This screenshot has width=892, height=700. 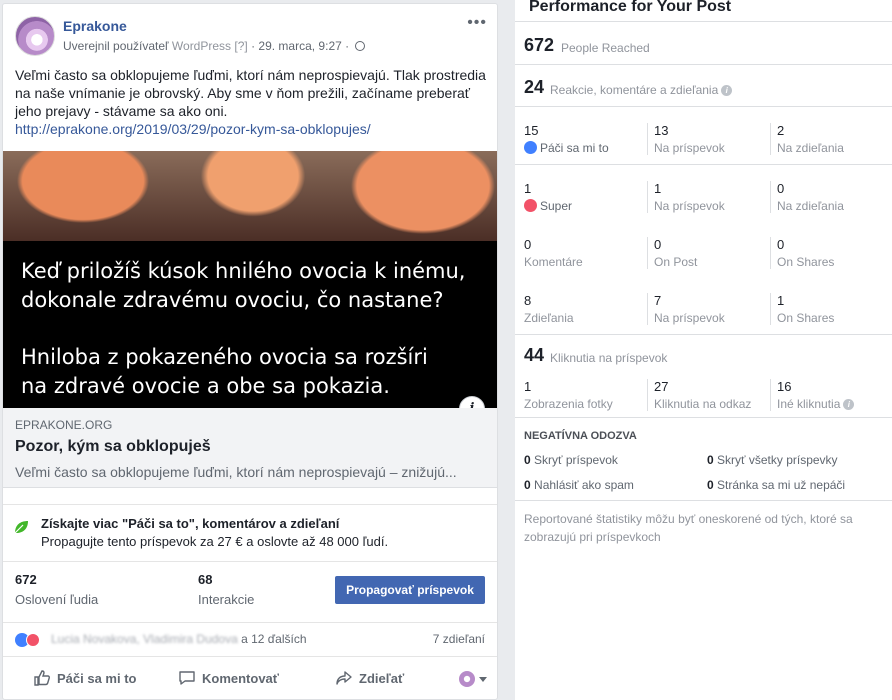 What do you see at coordinates (634, 90) in the screenshot?
I see `engagement-label: Reakcie, komentáre a zdieľania` at bounding box center [634, 90].